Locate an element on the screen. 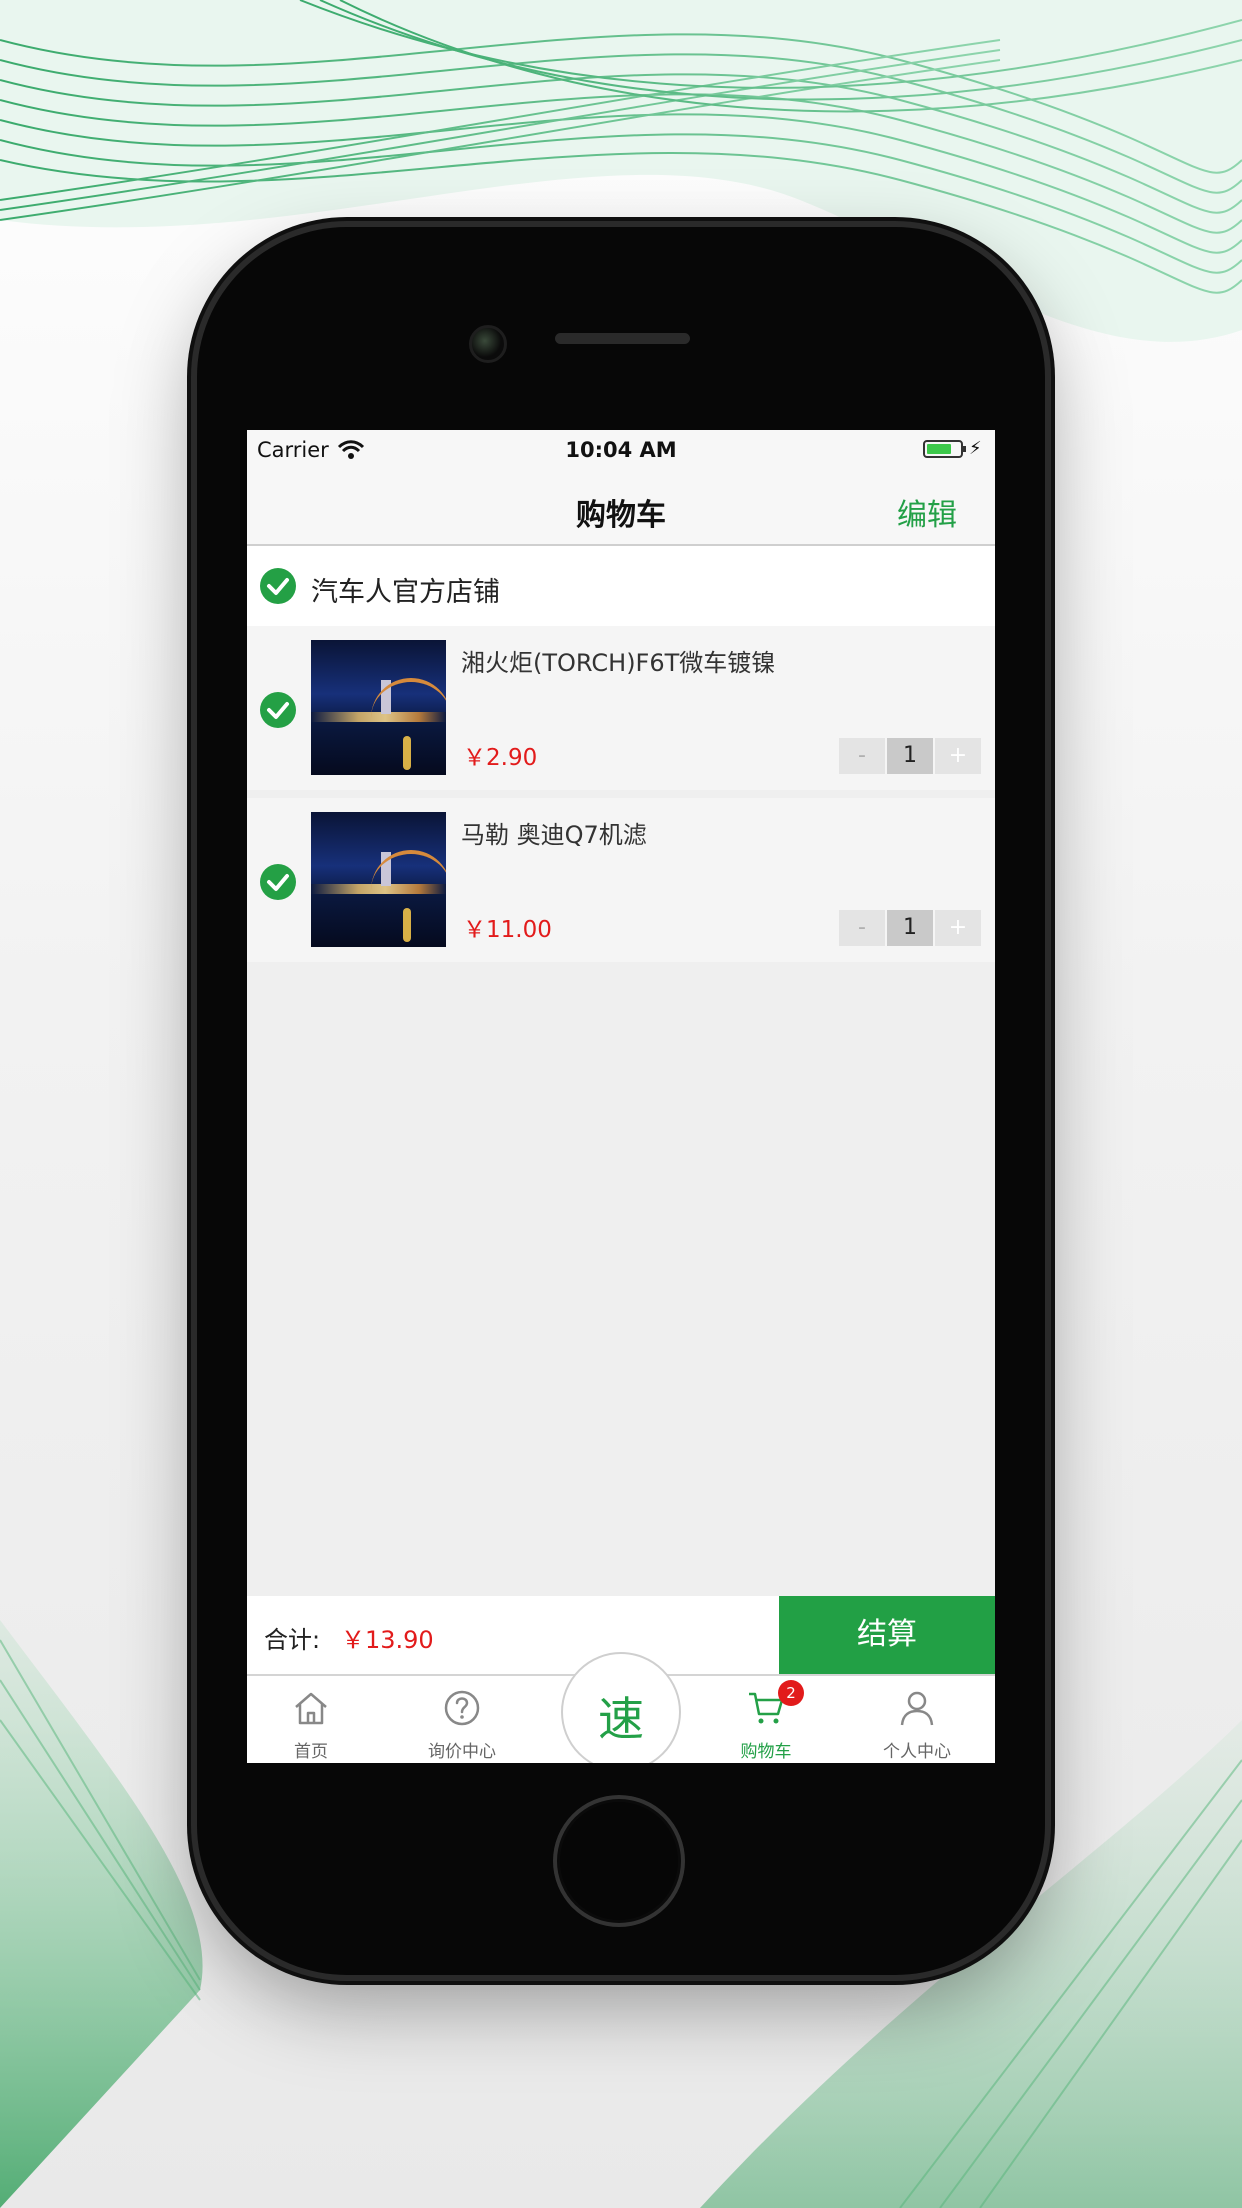 The height and width of the screenshot is (2208, 1242). question-icon is located at coordinates (462, 1708).